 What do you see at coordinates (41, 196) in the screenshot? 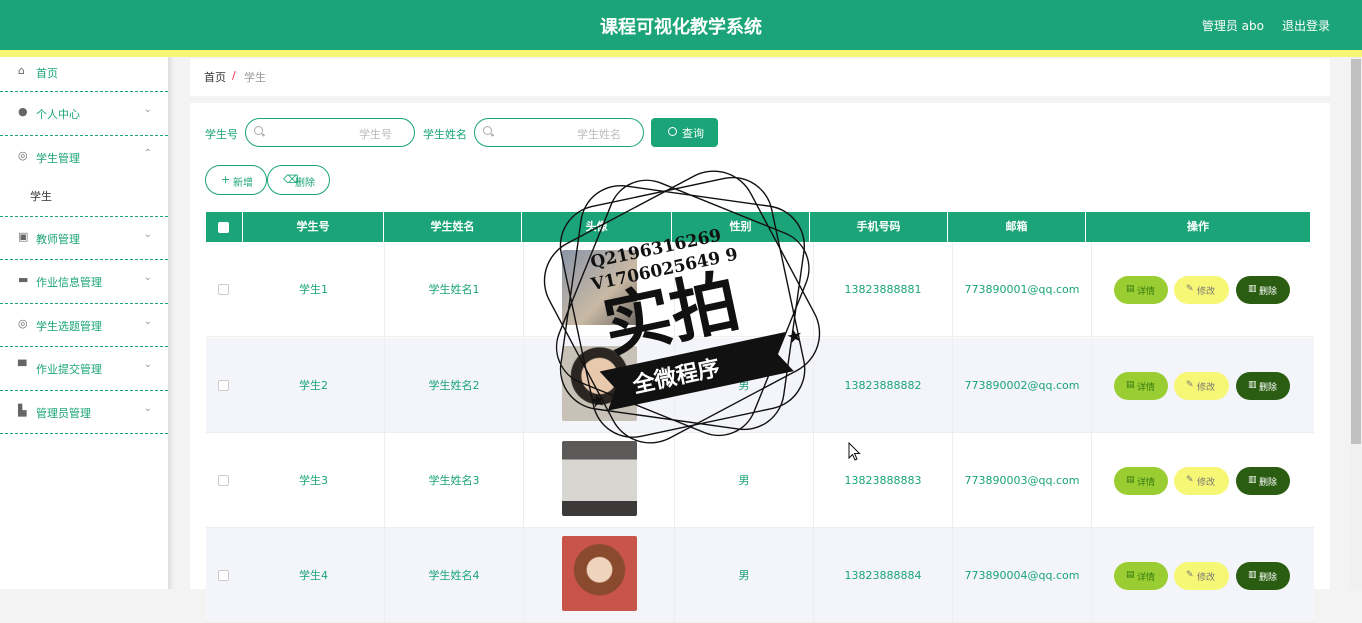
I see `sidebar-subitem-student: 学生` at bounding box center [41, 196].